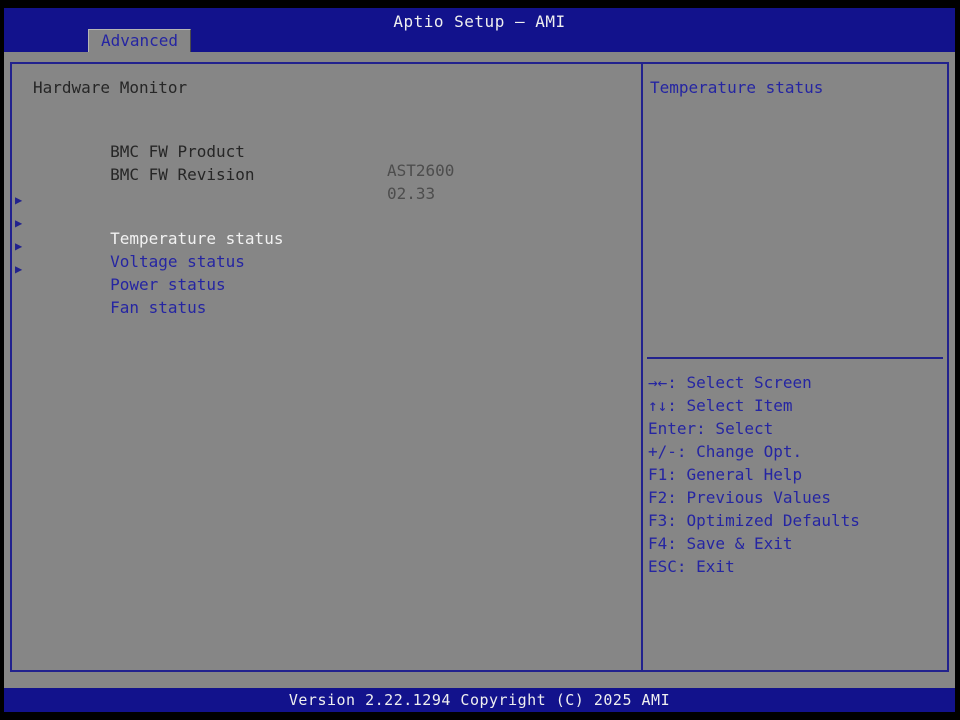 This screenshot has height=720, width=960. What do you see at coordinates (691, 566) in the screenshot?
I see `hint-esc-exit: ESC: Exit` at bounding box center [691, 566].